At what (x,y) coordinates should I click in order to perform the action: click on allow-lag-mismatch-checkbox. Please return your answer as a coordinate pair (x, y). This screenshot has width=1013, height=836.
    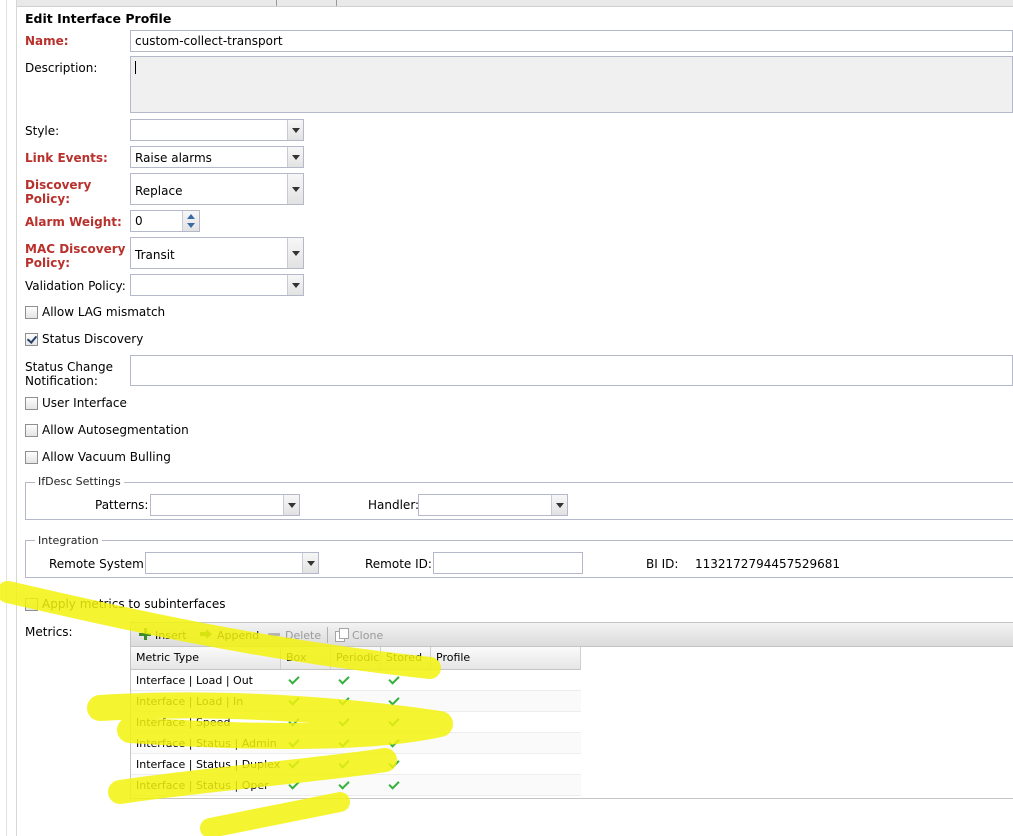
    Looking at the image, I should click on (31, 312).